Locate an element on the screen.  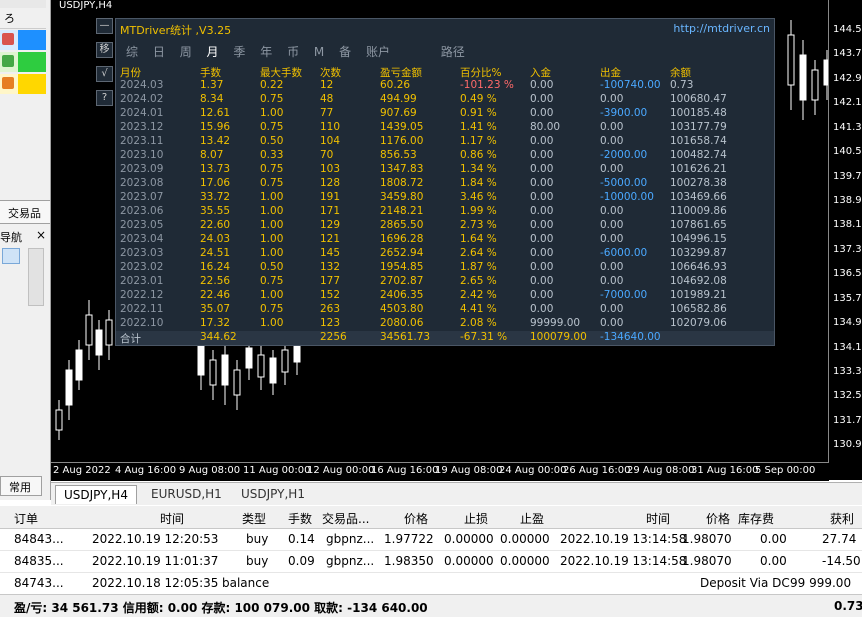
close-icon: × is located at coordinates (41, 235).